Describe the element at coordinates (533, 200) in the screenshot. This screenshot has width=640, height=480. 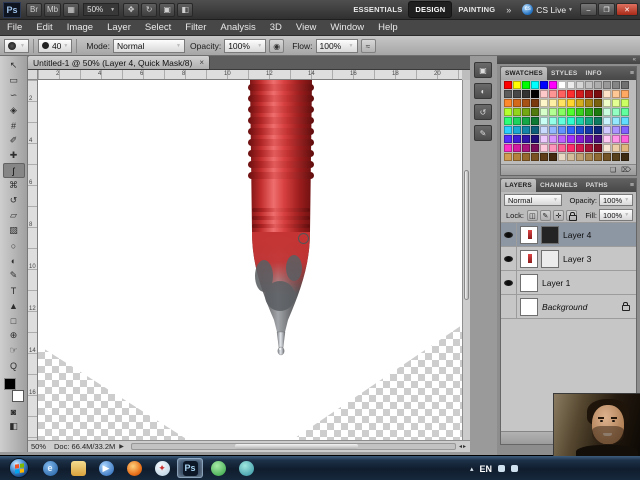
I see `blend-mode-dropdown: Normal ▼` at that location.